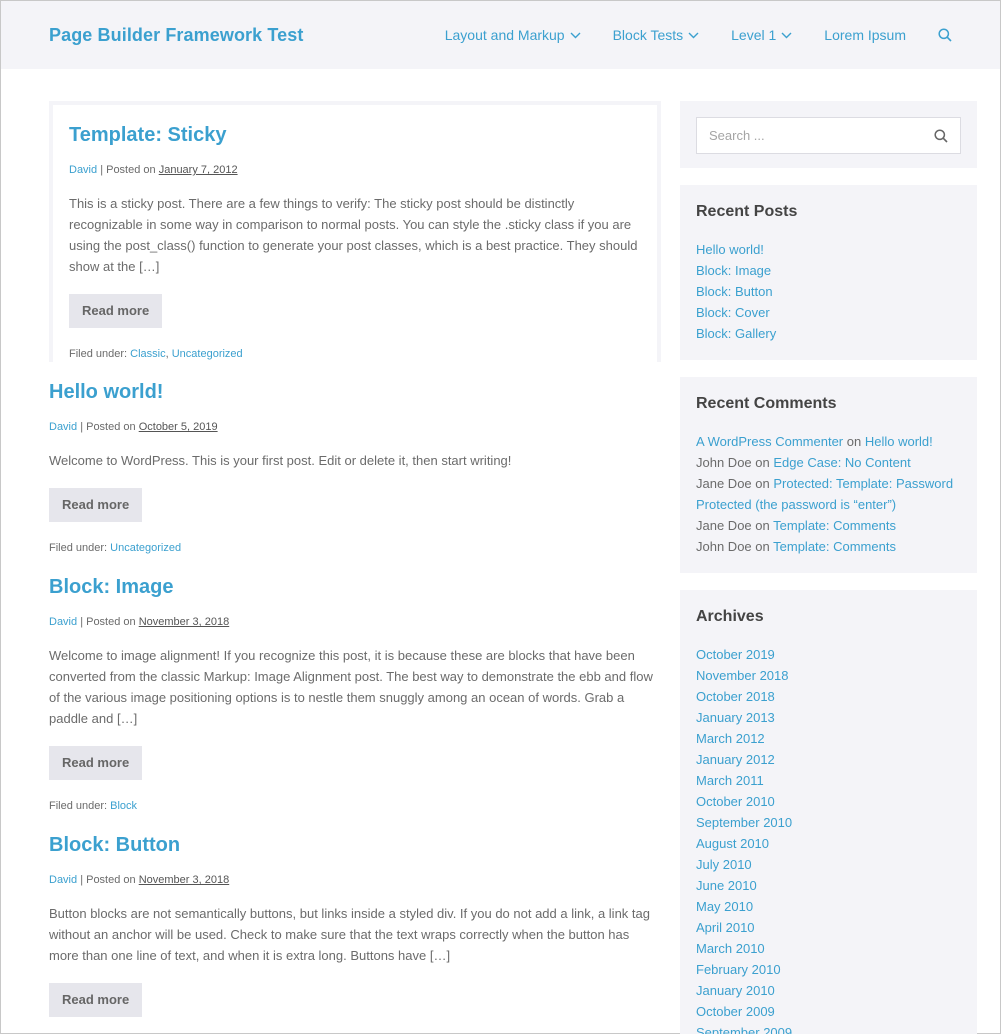 The height and width of the screenshot is (1034, 1001). What do you see at coordinates (828, 885) in the screenshot?
I see `list-item: June 2010` at bounding box center [828, 885].